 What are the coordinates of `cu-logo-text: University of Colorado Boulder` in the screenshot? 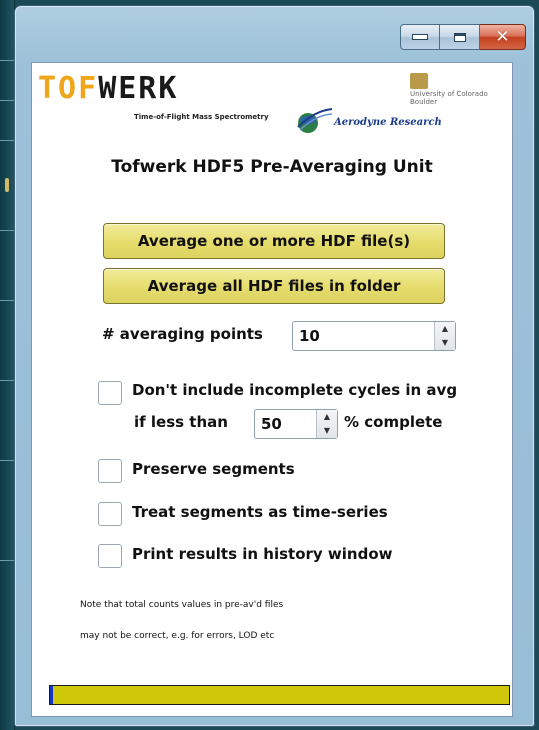 It's located at (449, 98).